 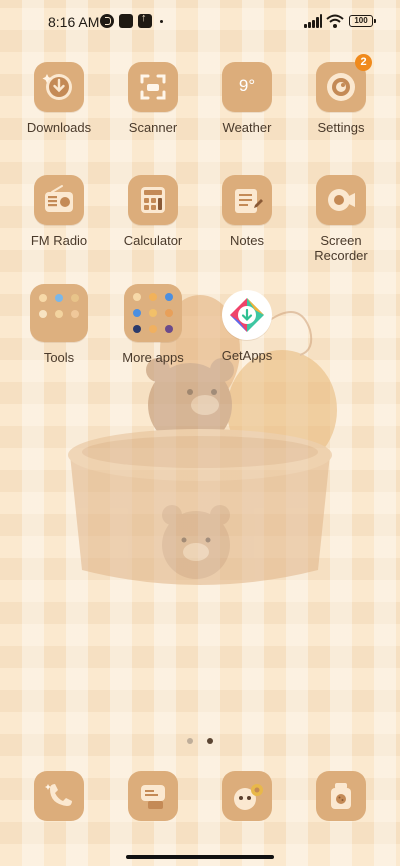 I want to click on notification-p-icon, so click(x=107, y=21).